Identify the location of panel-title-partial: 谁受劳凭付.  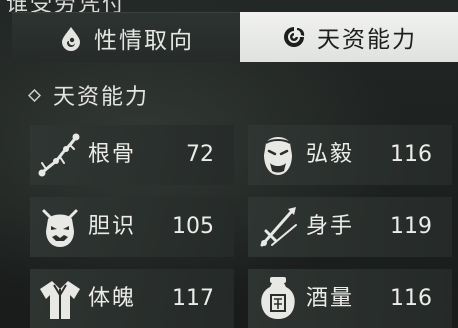
(66, 6).